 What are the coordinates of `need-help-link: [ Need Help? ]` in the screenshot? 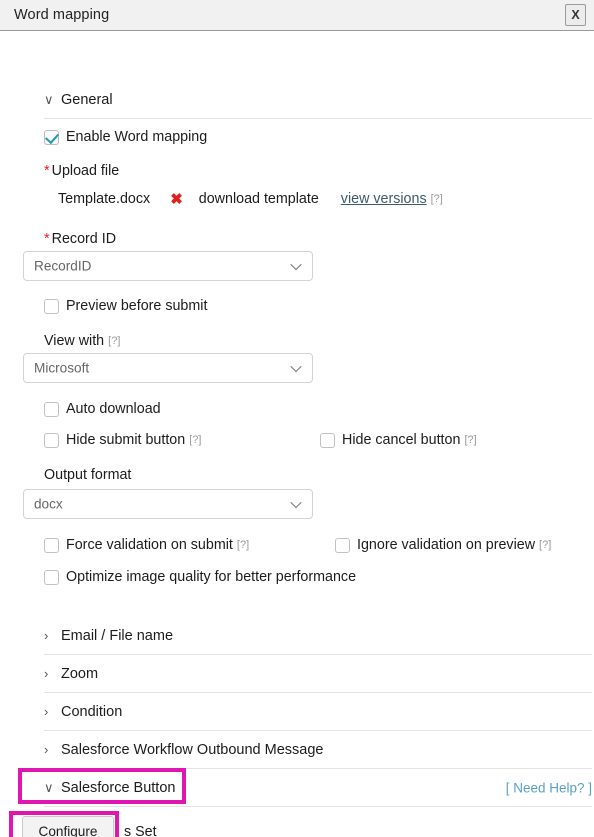 It's located at (549, 787).